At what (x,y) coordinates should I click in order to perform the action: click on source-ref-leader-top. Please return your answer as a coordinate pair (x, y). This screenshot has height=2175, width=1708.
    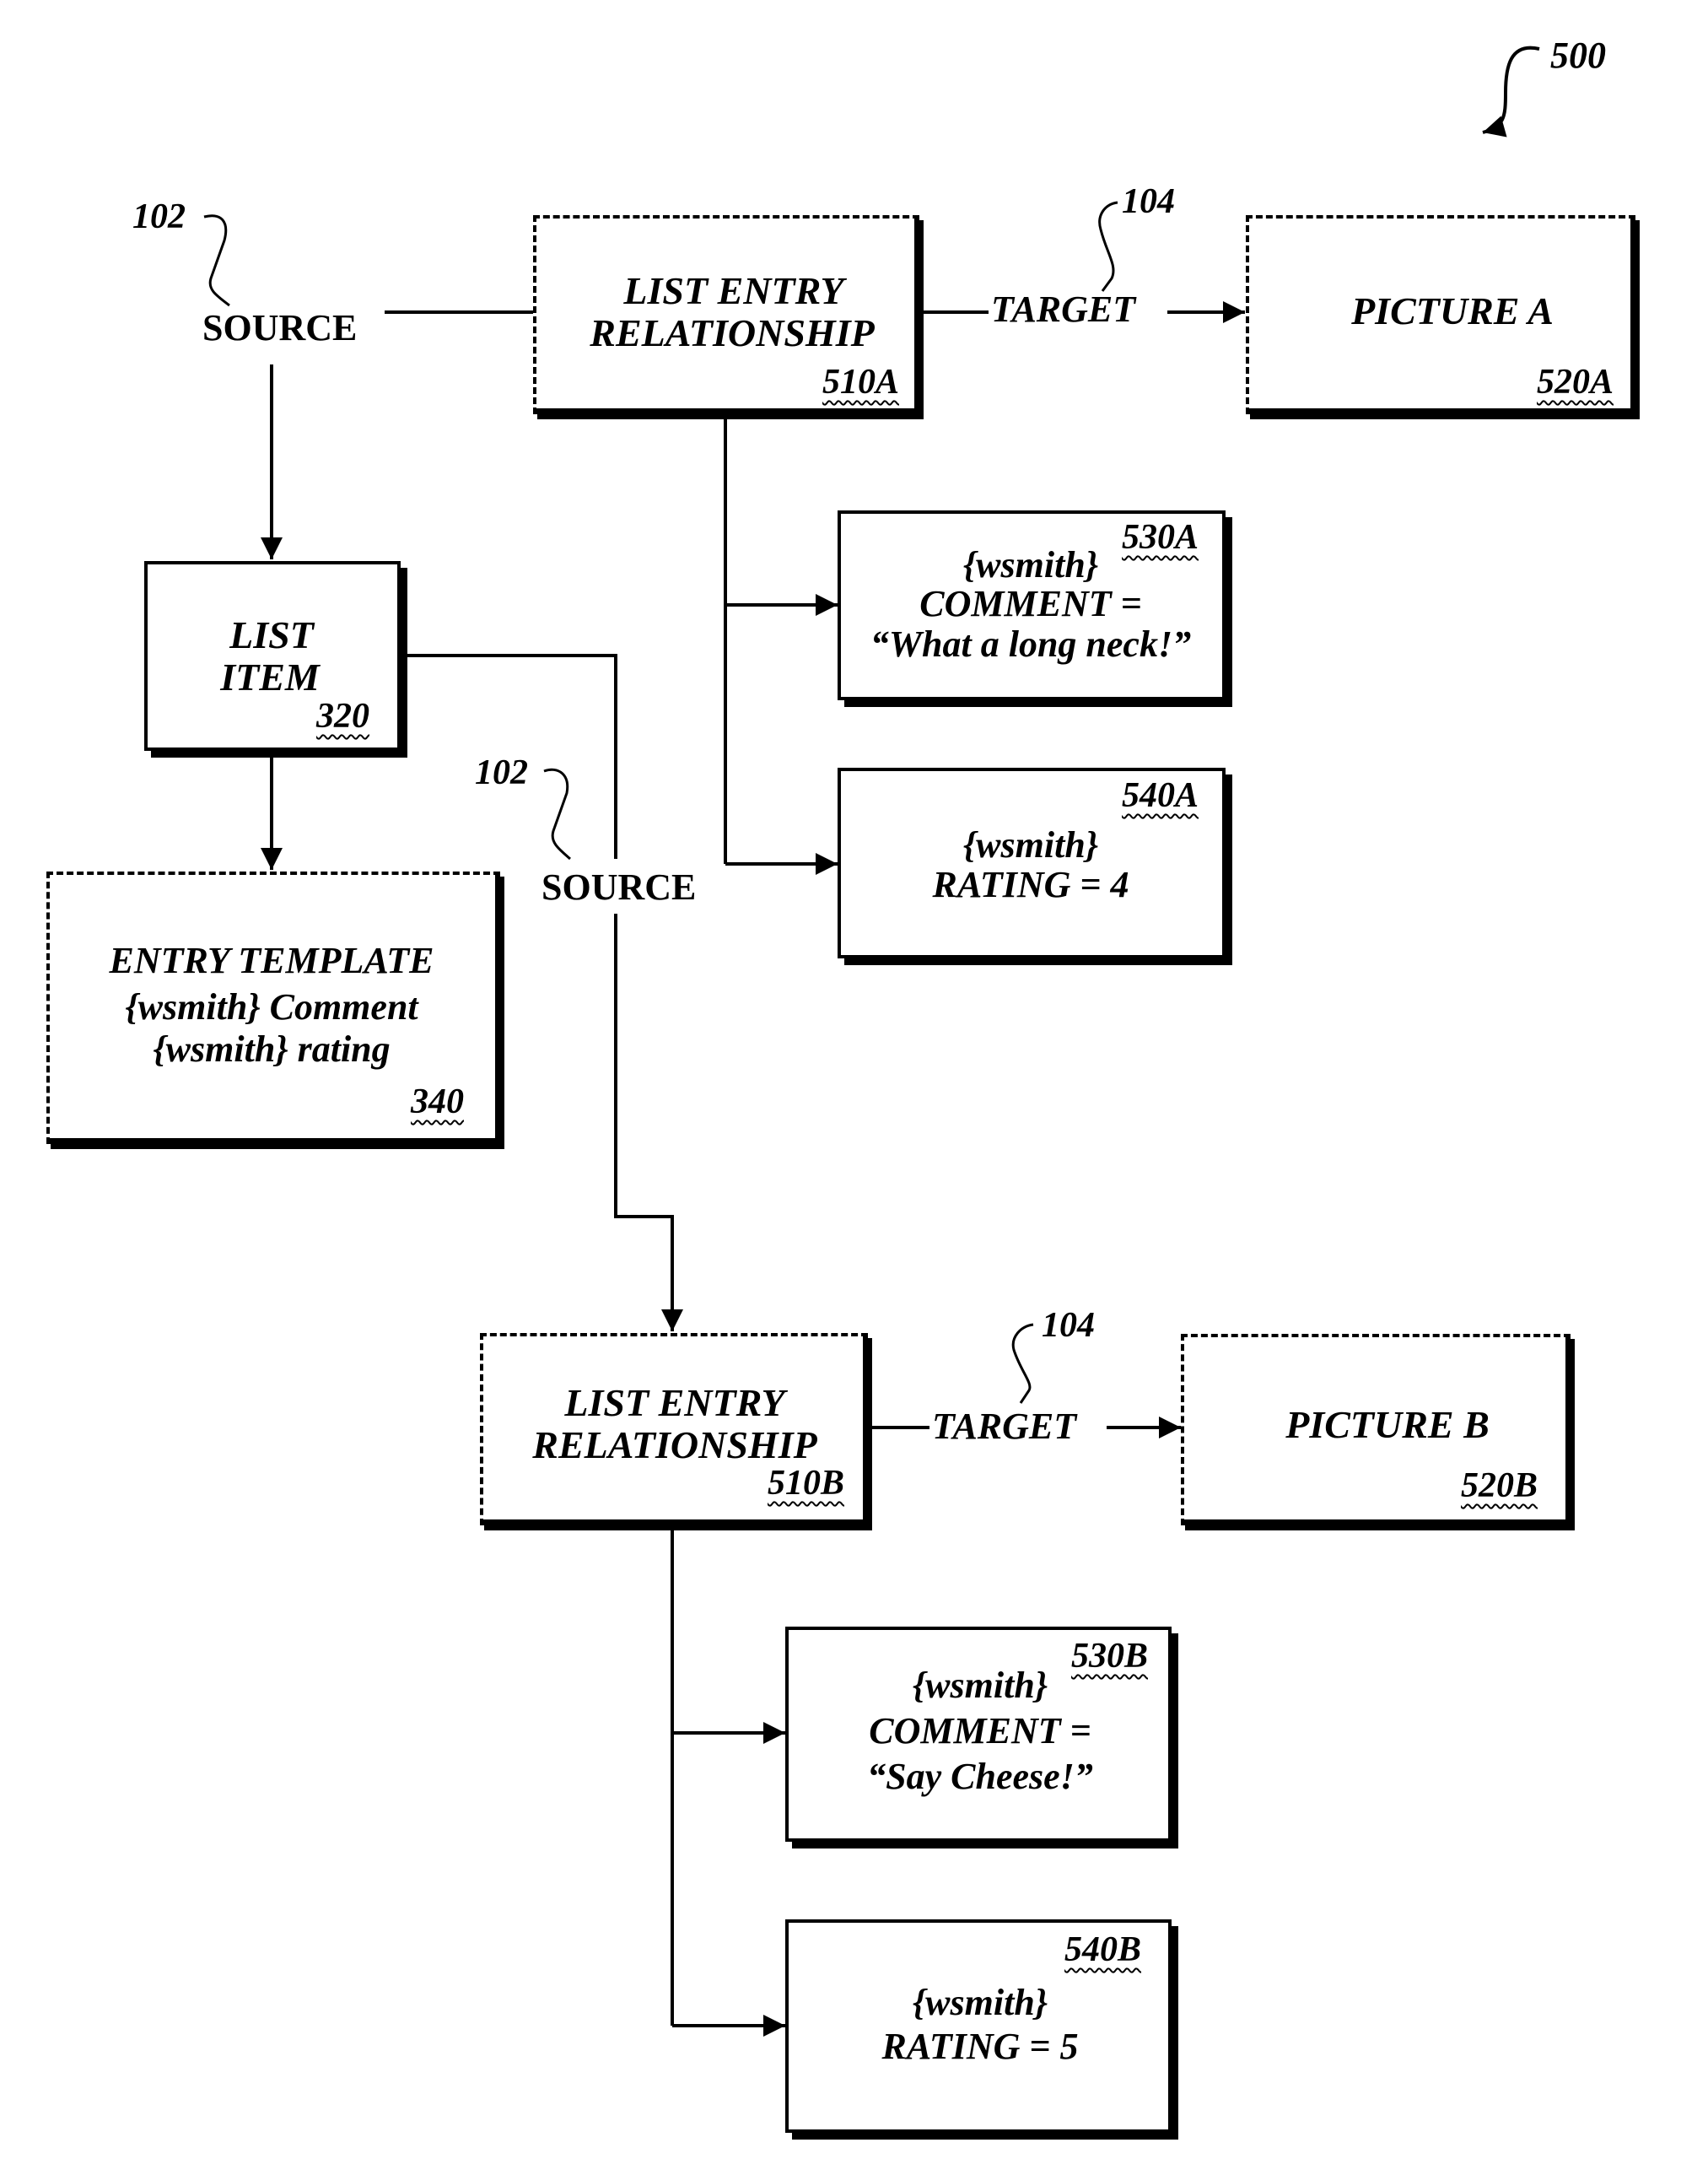
    Looking at the image, I should click on (216, 260).